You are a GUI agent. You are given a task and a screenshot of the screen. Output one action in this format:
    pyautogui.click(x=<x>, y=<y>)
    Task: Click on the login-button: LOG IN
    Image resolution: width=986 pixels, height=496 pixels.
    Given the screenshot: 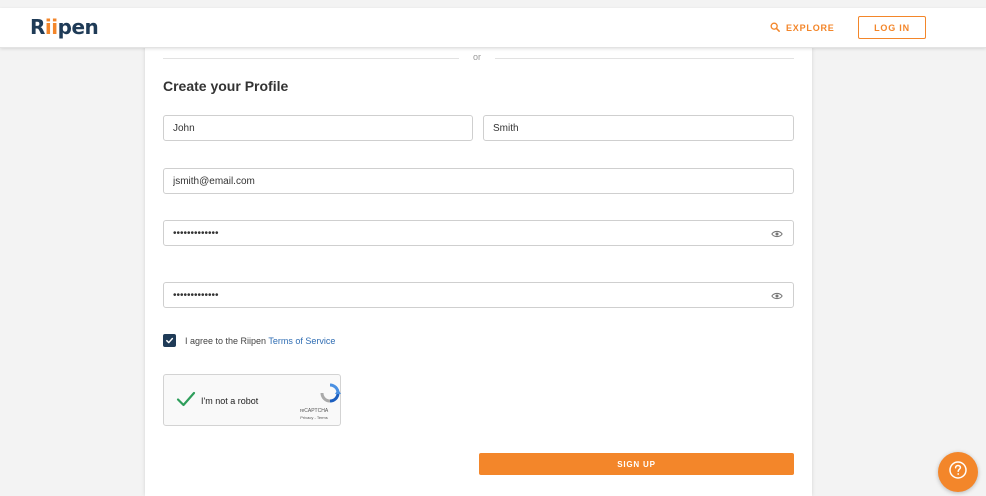 What is the action you would take?
    pyautogui.click(x=892, y=27)
    